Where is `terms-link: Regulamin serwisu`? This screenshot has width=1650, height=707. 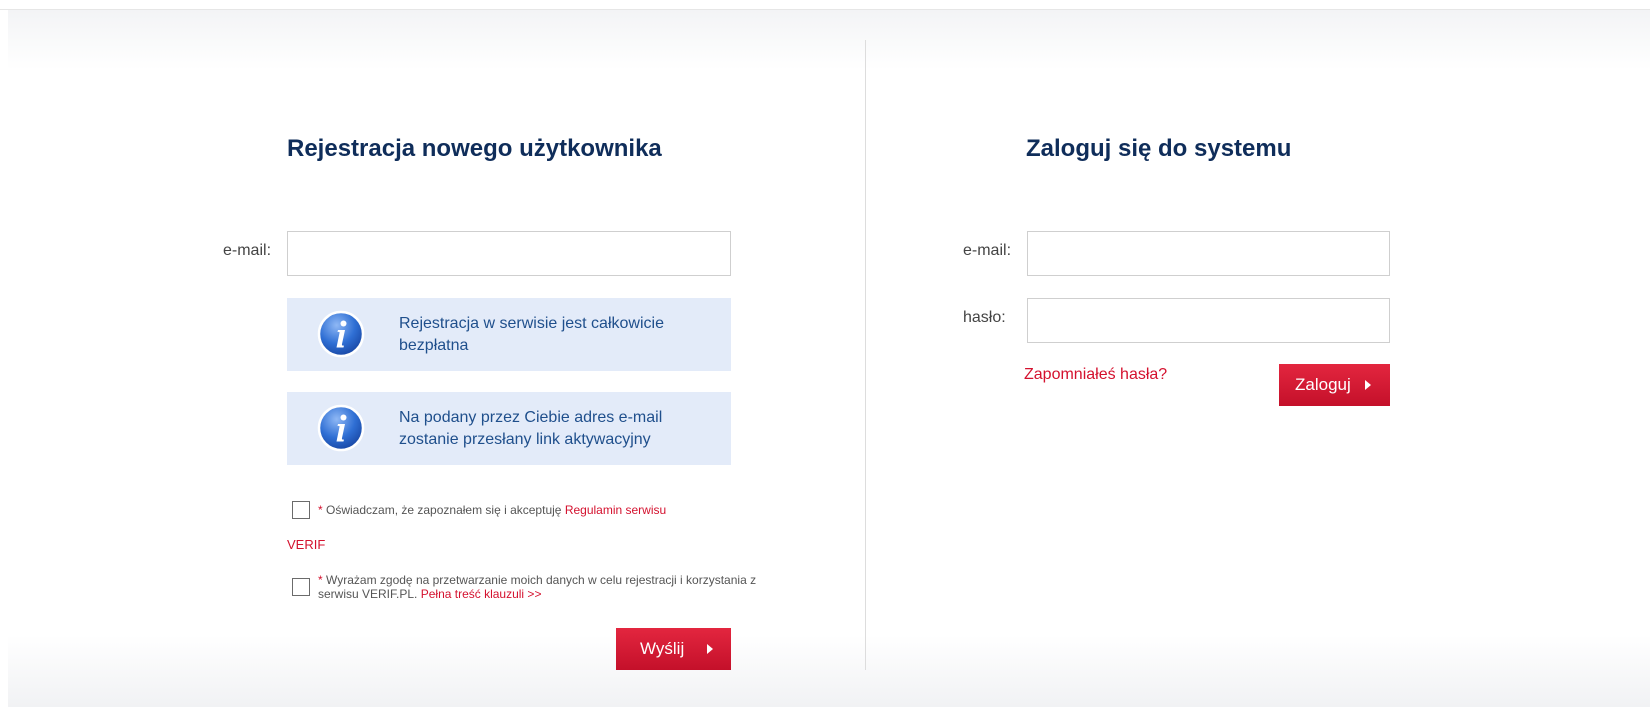 terms-link: Regulamin serwisu is located at coordinates (615, 510).